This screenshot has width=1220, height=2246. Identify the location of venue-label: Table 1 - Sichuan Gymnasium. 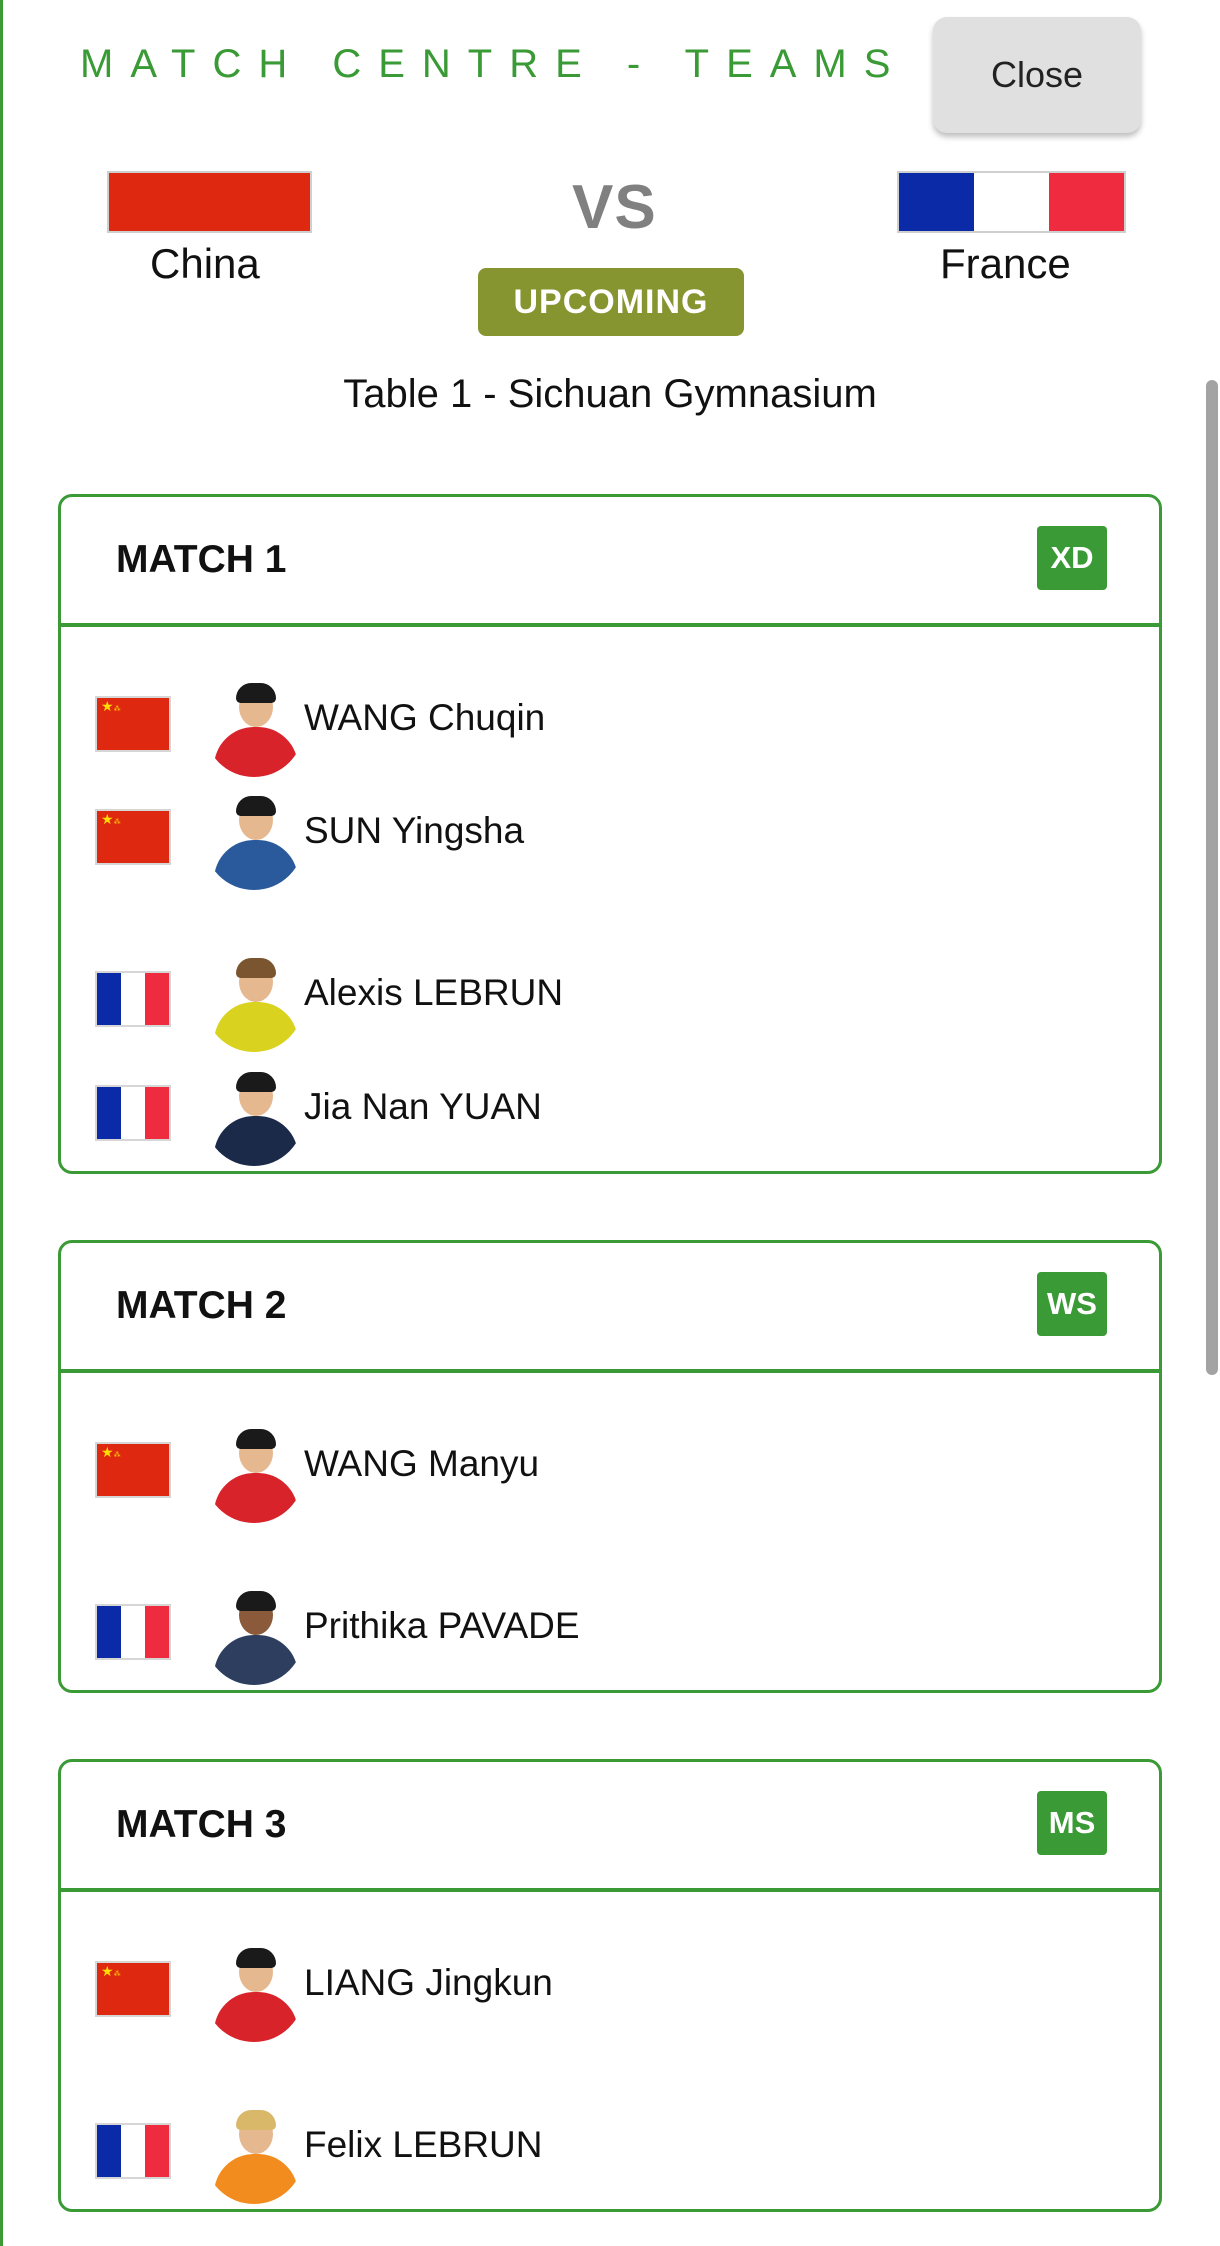
(610, 394).